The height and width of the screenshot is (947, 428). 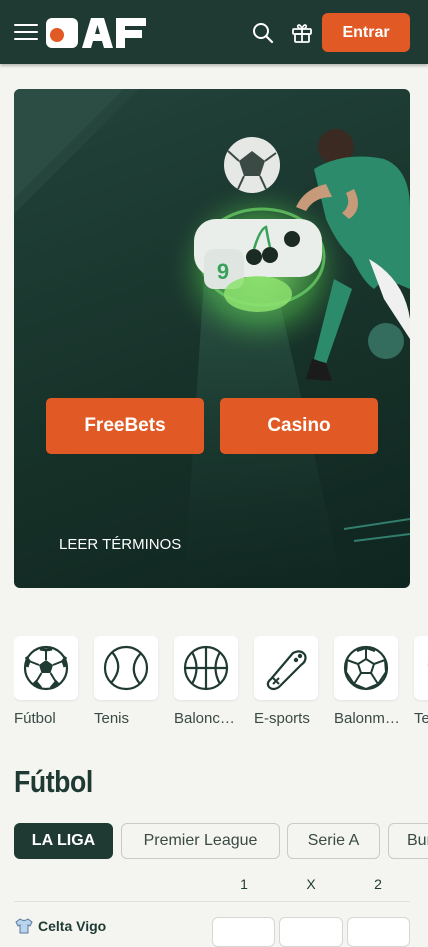 What do you see at coordinates (96, 33) in the screenshot?
I see `paf-logo` at bounding box center [96, 33].